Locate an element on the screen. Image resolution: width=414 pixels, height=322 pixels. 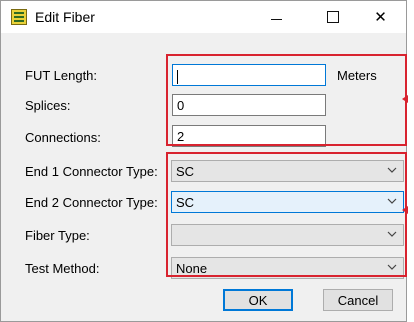
fiber-app-icon is located at coordinates (19, 17).